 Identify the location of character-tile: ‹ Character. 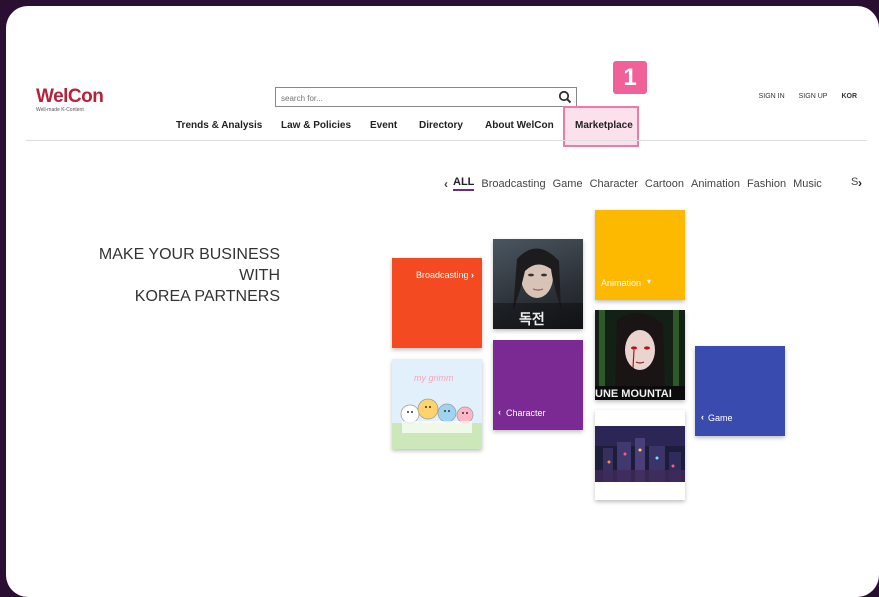
(538, 385).